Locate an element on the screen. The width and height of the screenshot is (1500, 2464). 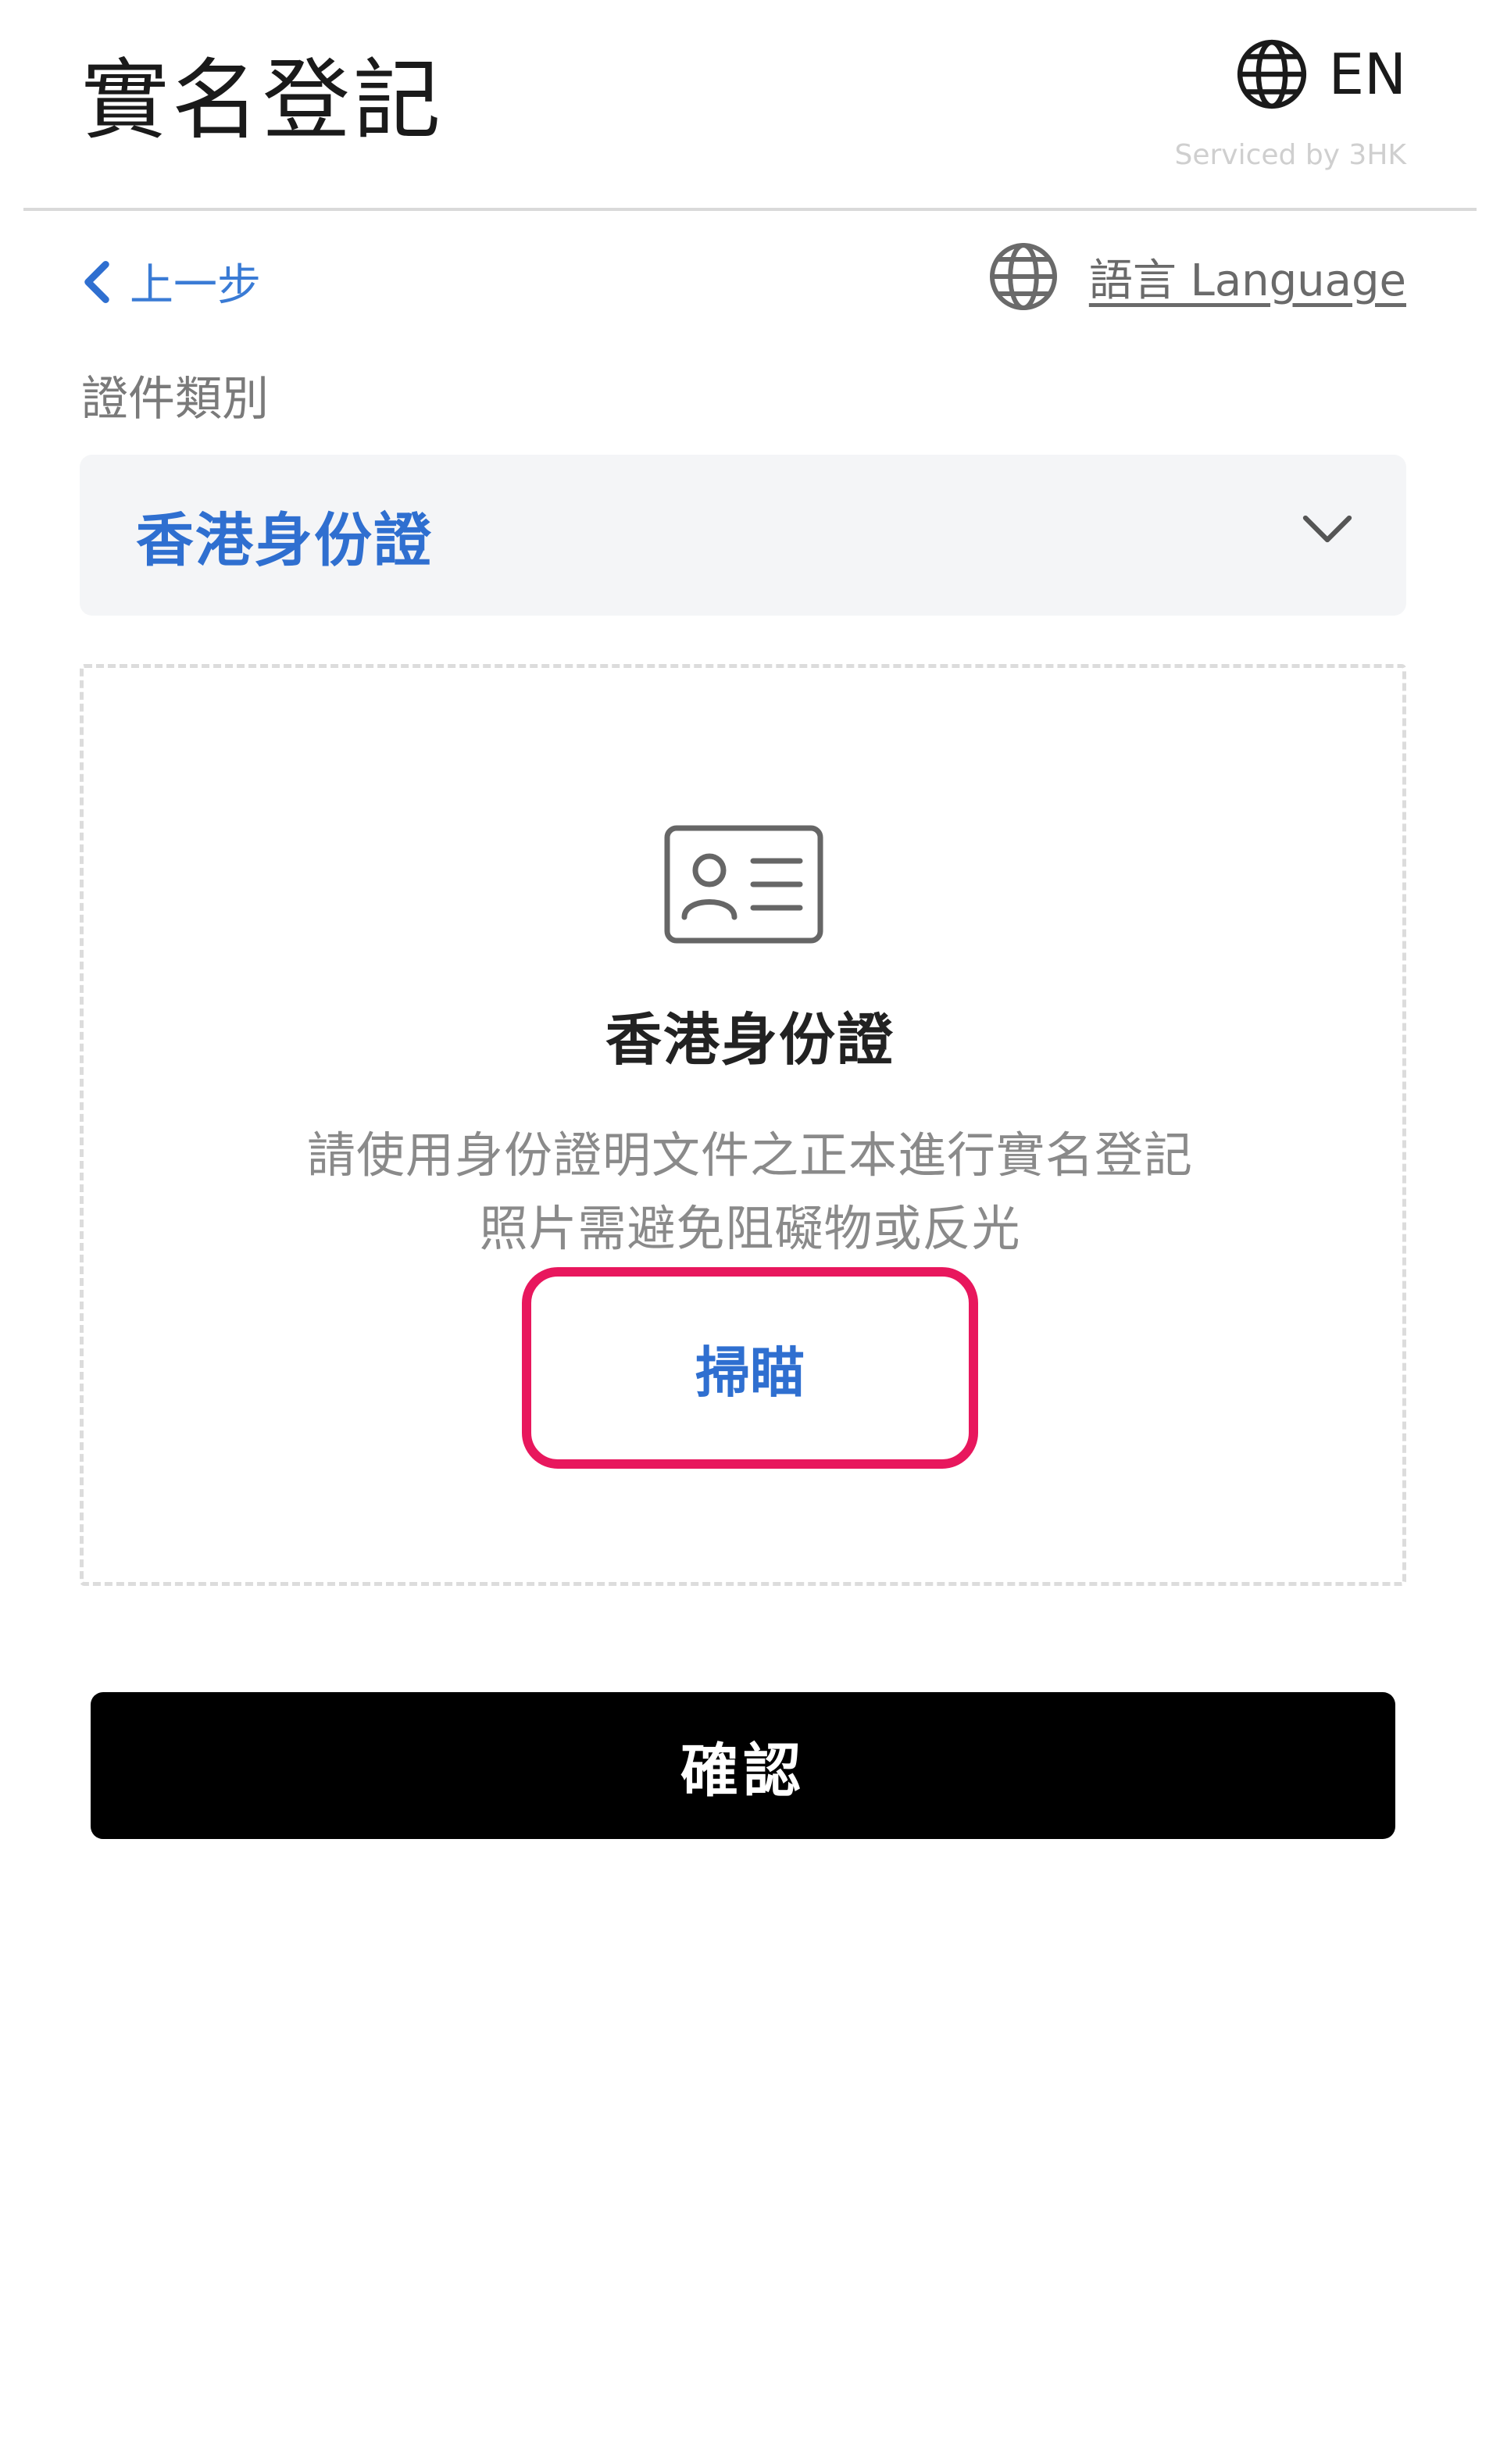
serviced-by-text: Serviced by 3HK is located at coordinates (1290, 155).